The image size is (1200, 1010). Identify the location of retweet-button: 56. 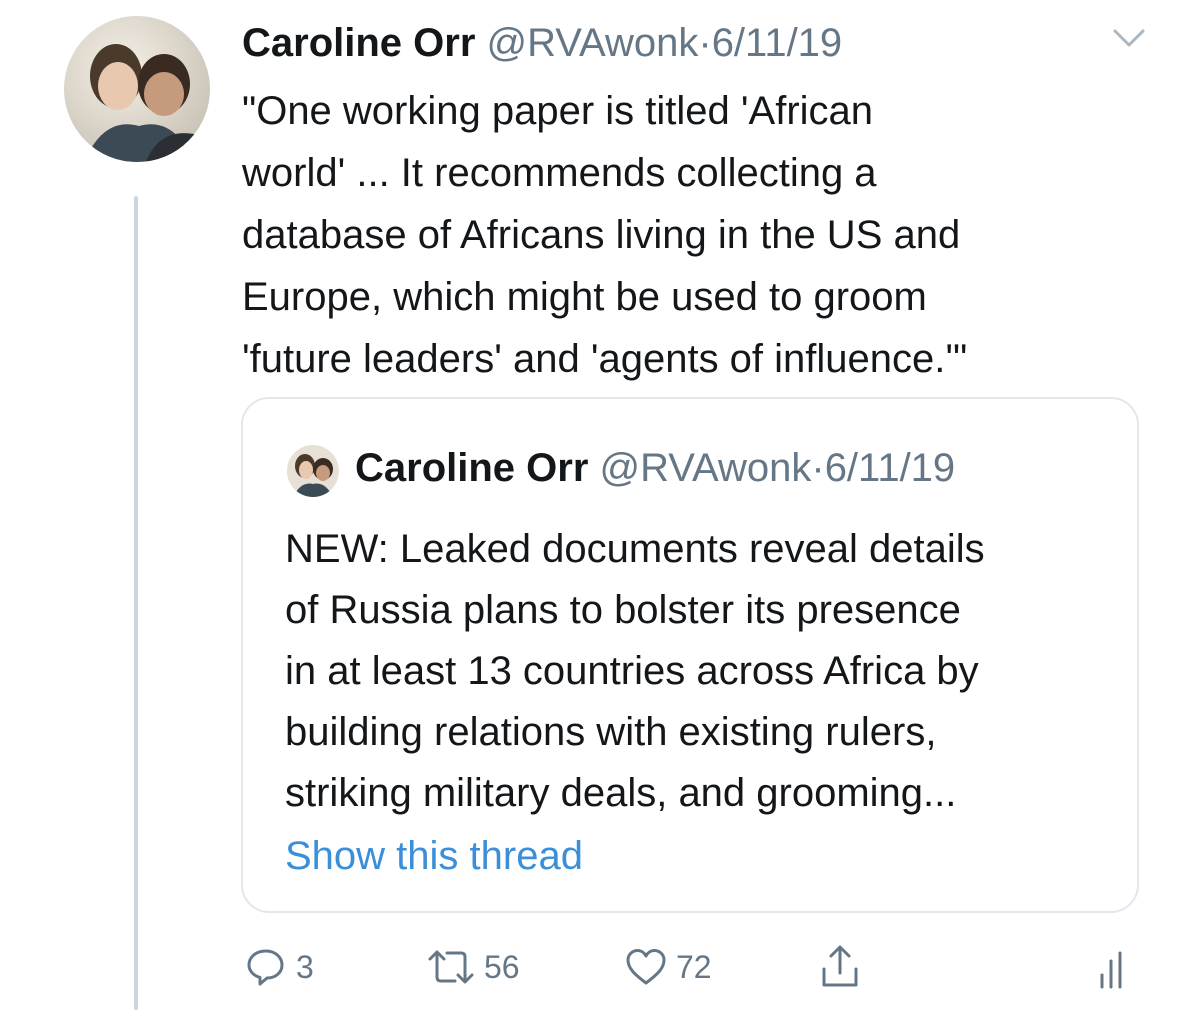
(473, 967).